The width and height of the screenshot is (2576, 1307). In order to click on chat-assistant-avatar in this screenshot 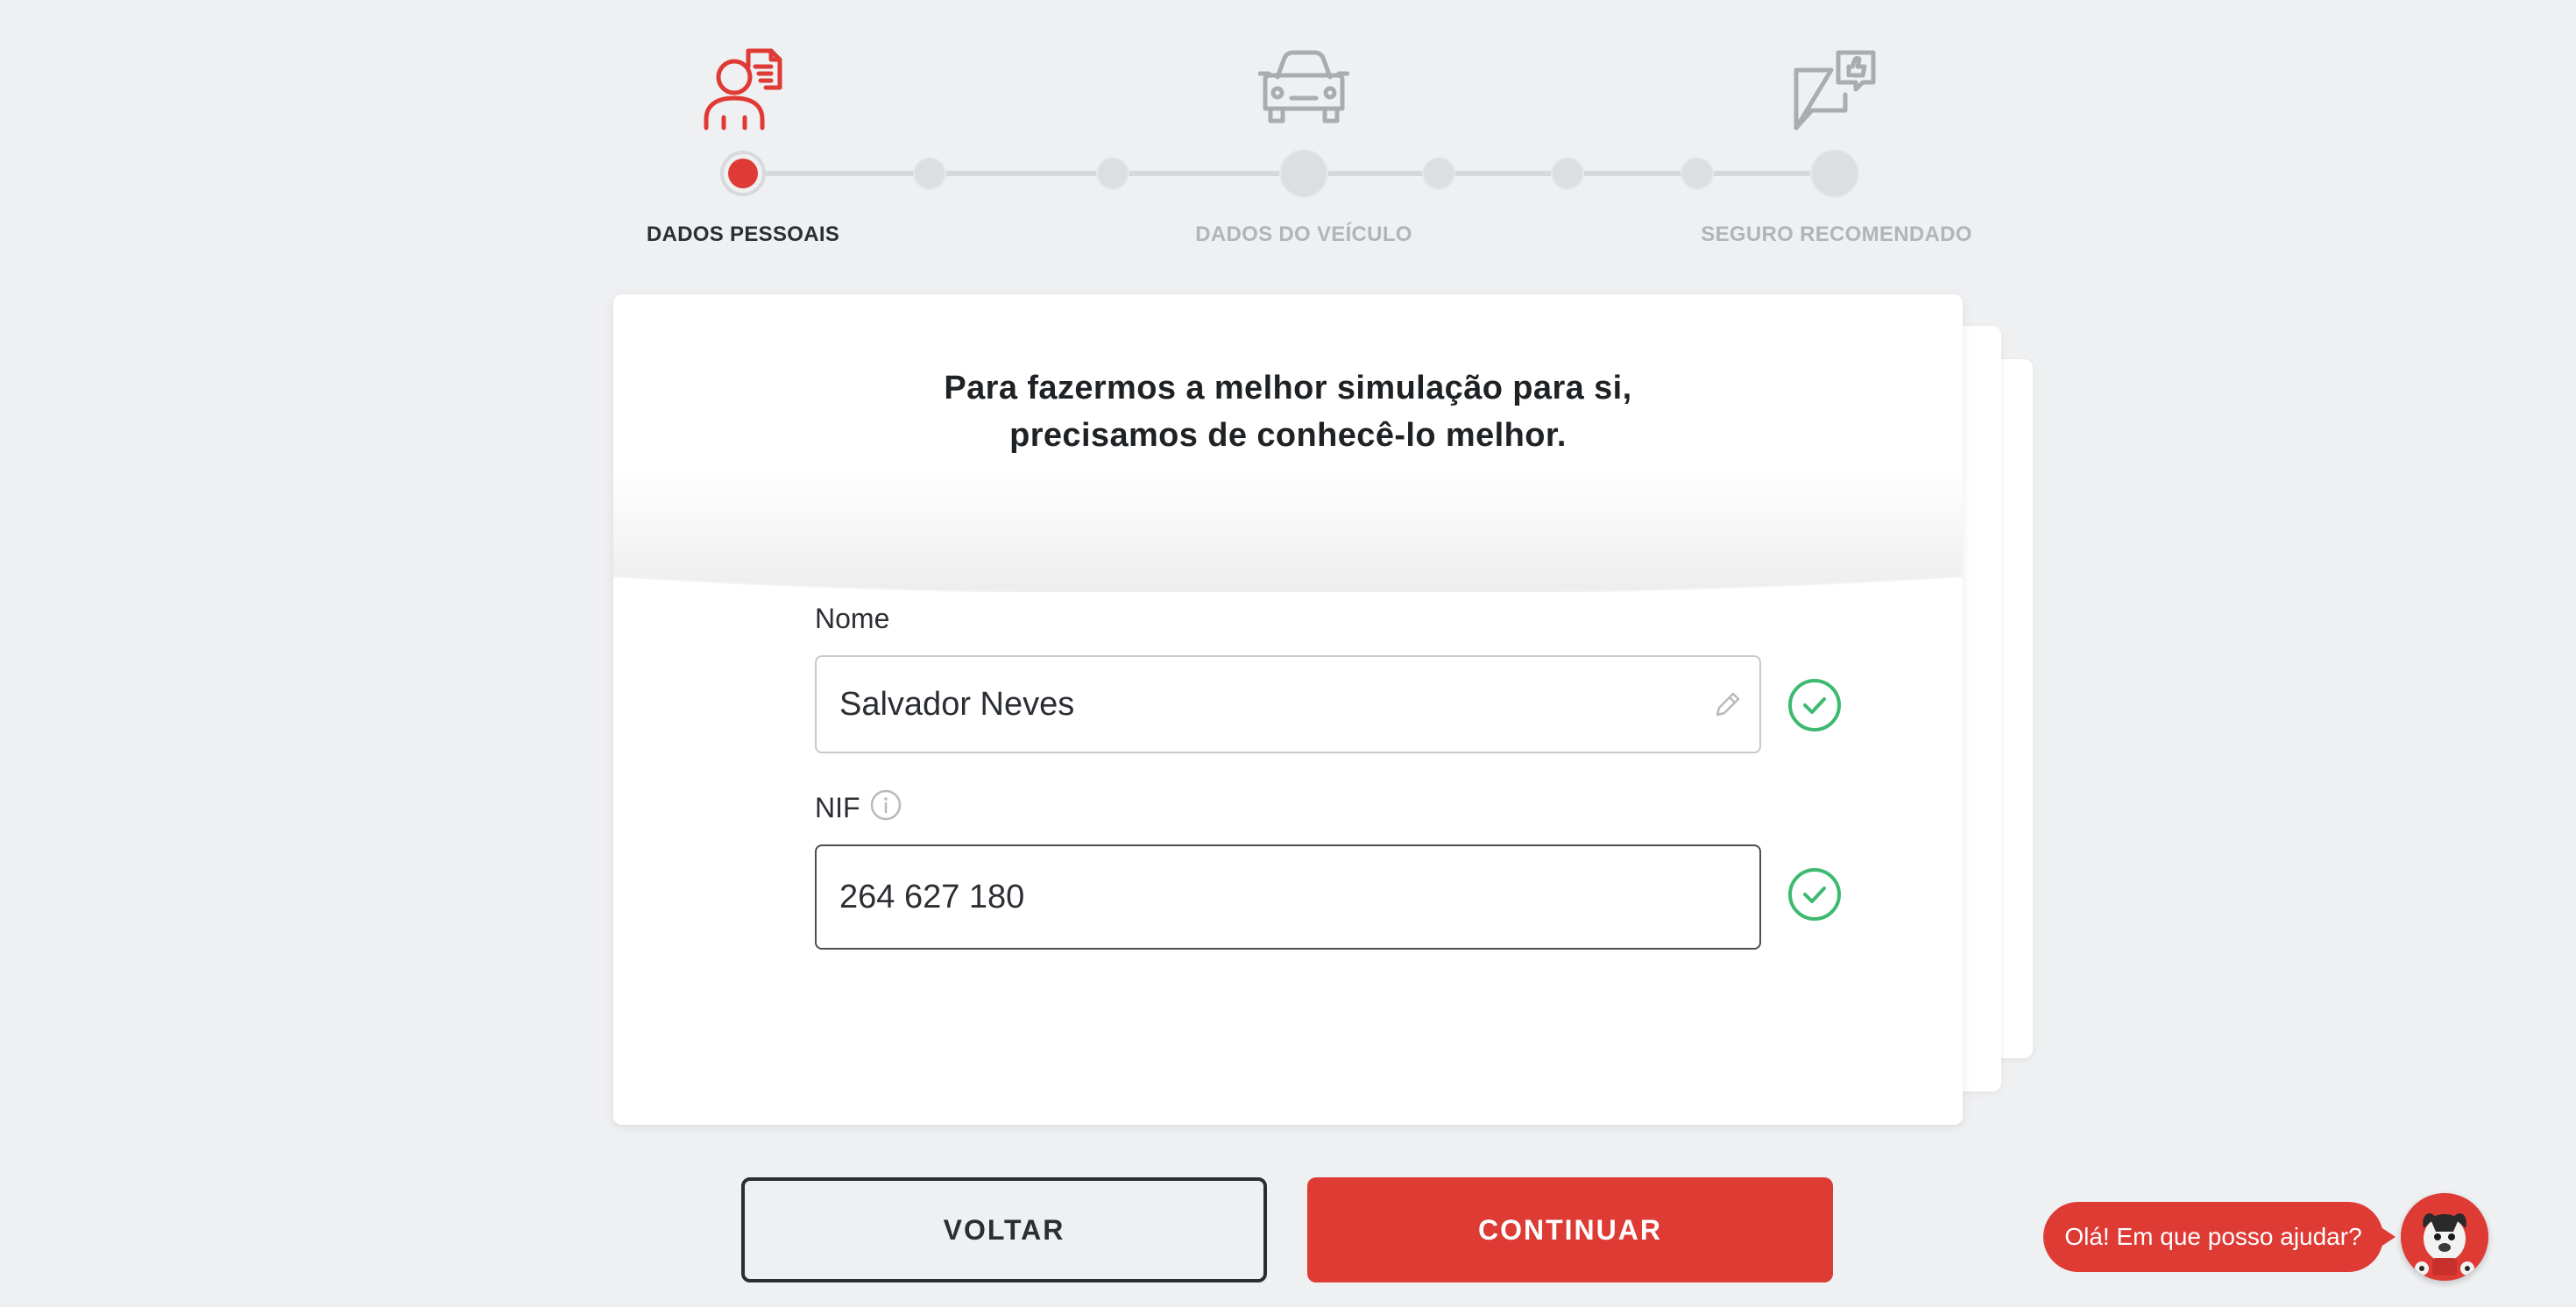, I will do `click(2444, 1237)`.